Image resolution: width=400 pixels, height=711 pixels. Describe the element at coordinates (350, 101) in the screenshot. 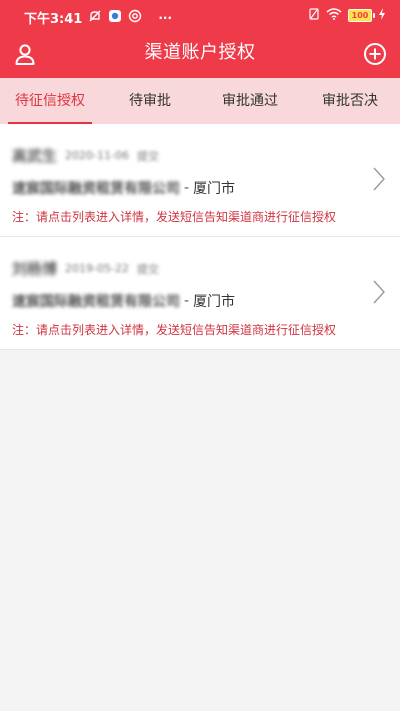

I see `tab-rejected: 审批否决` at that location.